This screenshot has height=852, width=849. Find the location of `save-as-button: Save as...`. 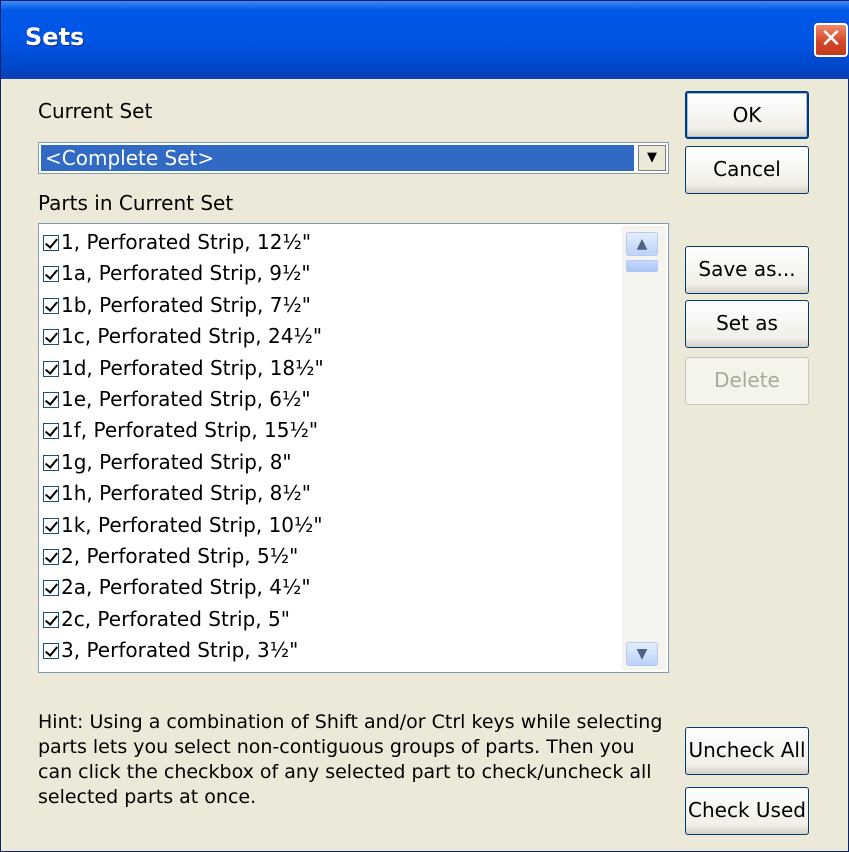

save-as-button: Save as... is located at coordinates (747, 270).